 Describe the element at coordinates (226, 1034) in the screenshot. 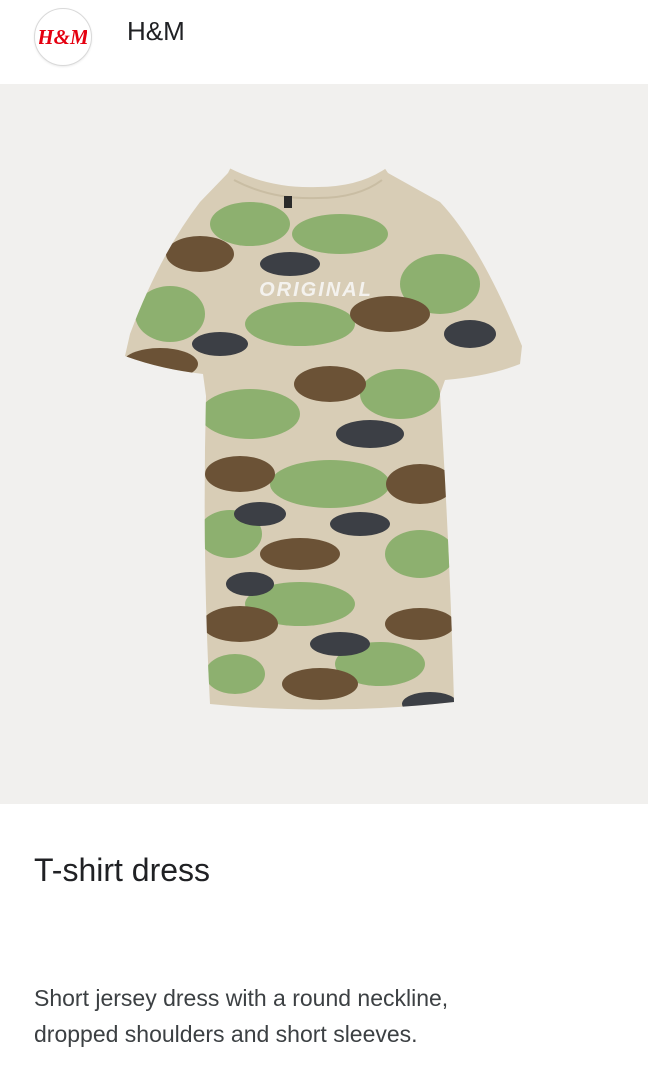

I see `description-line-2: dropped shoulders and short sleeves.` at that location.